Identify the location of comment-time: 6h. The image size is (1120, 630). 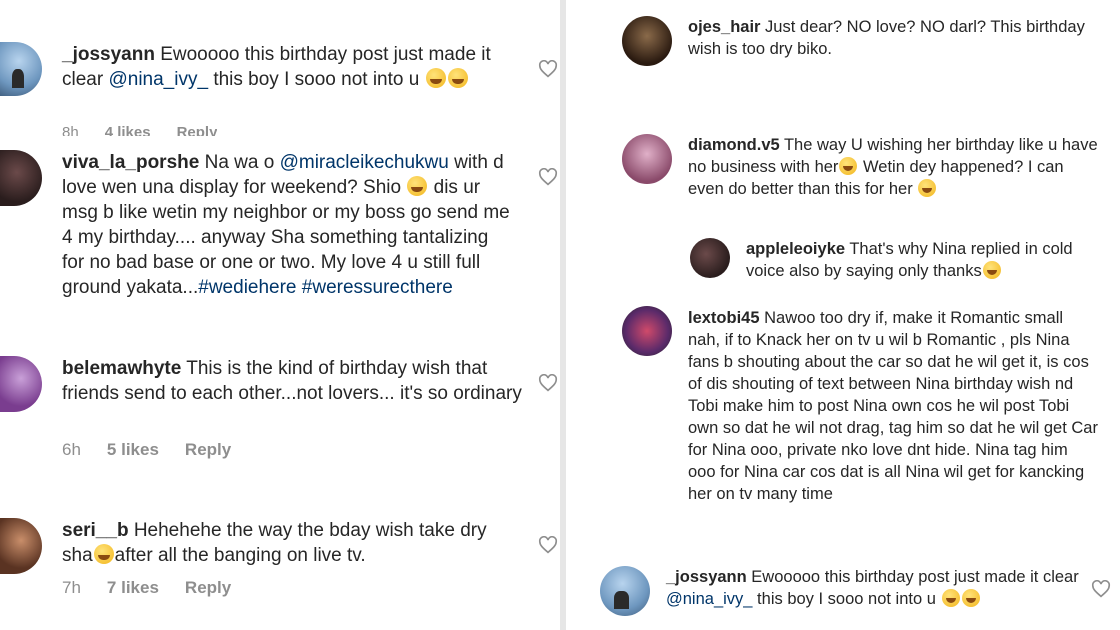
(71, 449).